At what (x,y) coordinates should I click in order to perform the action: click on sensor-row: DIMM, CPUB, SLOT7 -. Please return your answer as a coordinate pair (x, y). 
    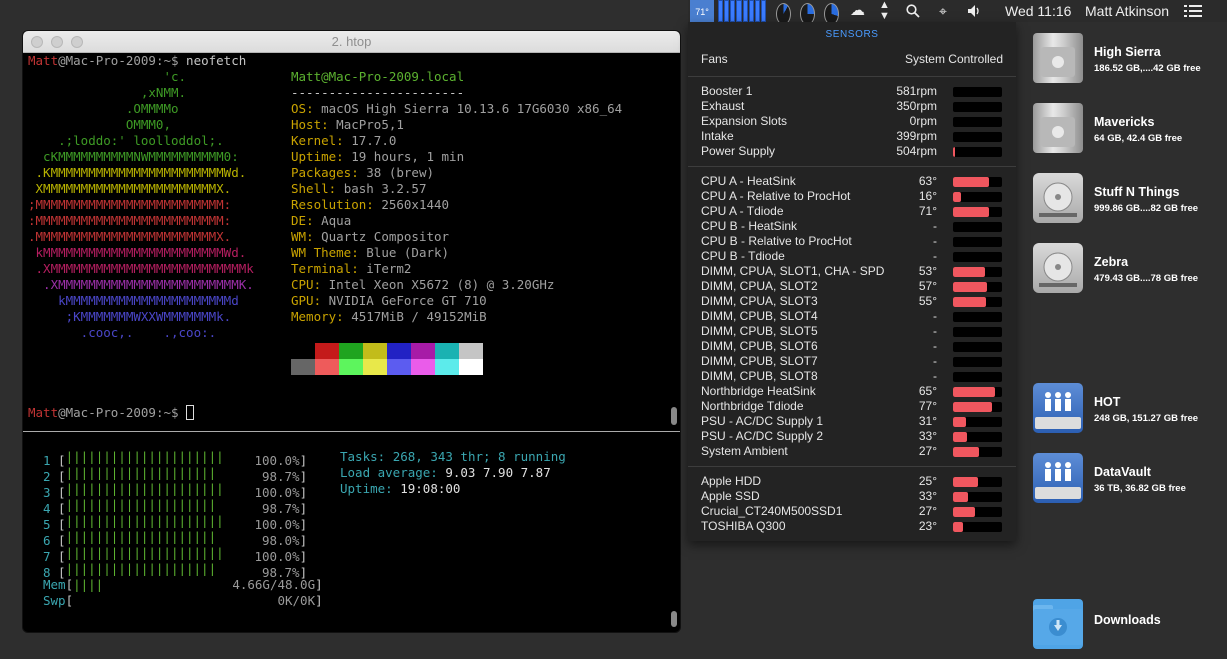
    Looking at the image, I should click on (852, 361).